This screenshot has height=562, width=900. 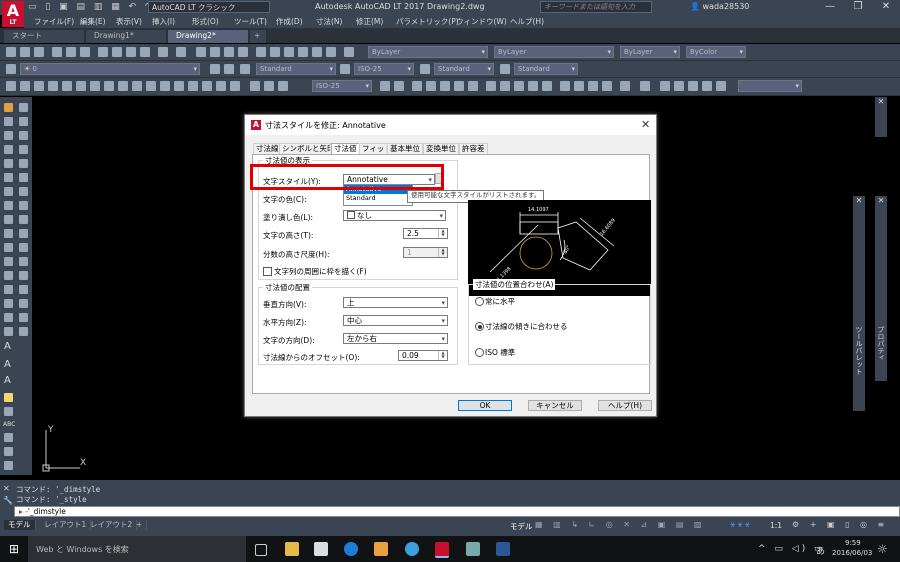 I want to click on dim-aligned-icon, so click(x=269, y=86).